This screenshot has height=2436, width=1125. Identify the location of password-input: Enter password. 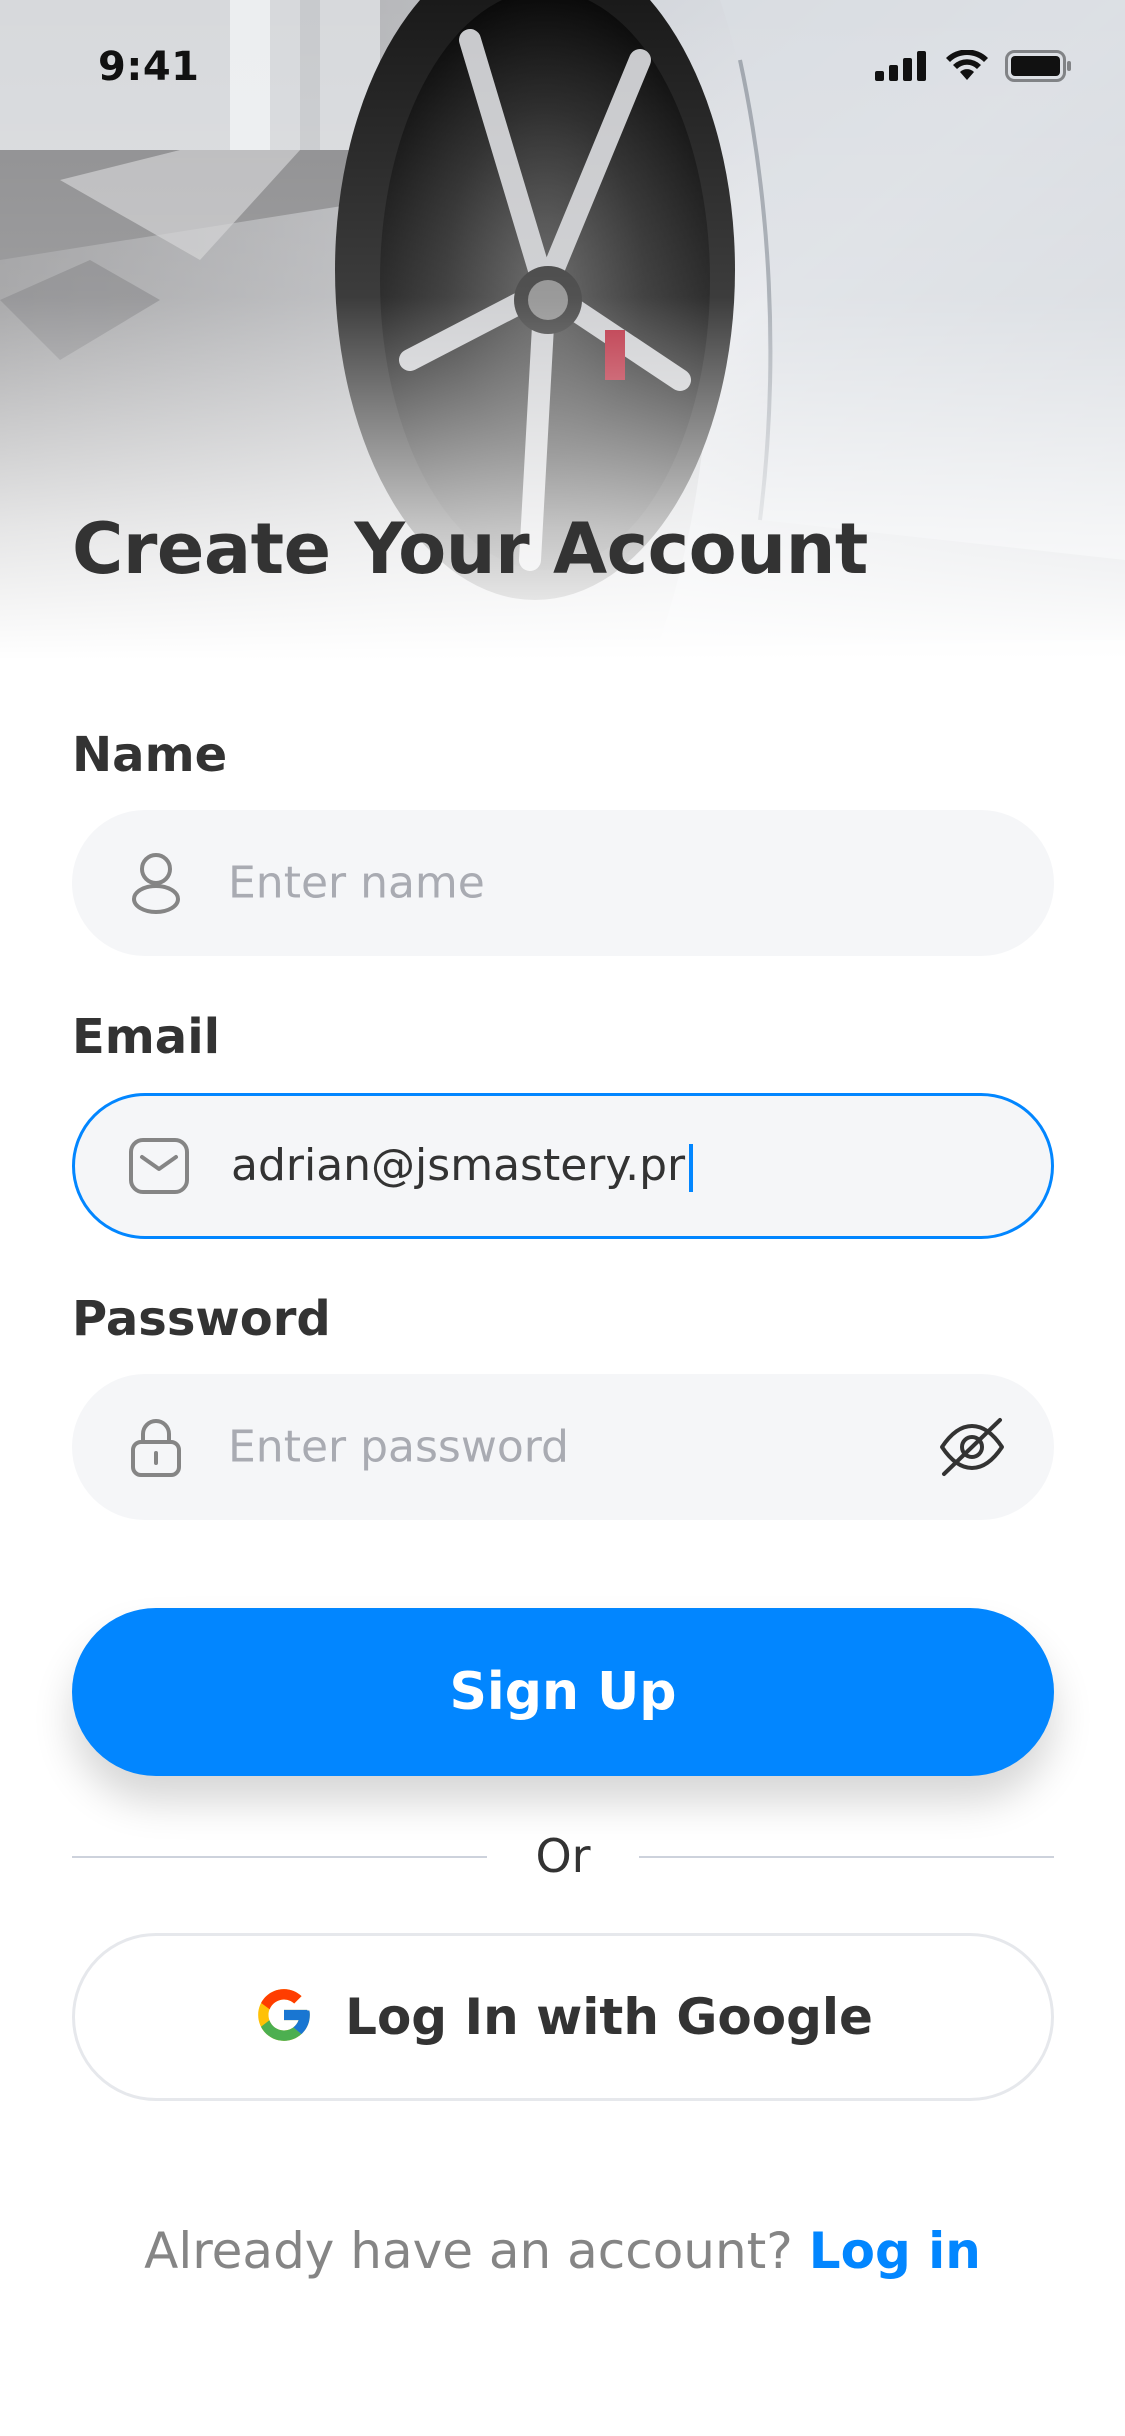
(563, 1447).